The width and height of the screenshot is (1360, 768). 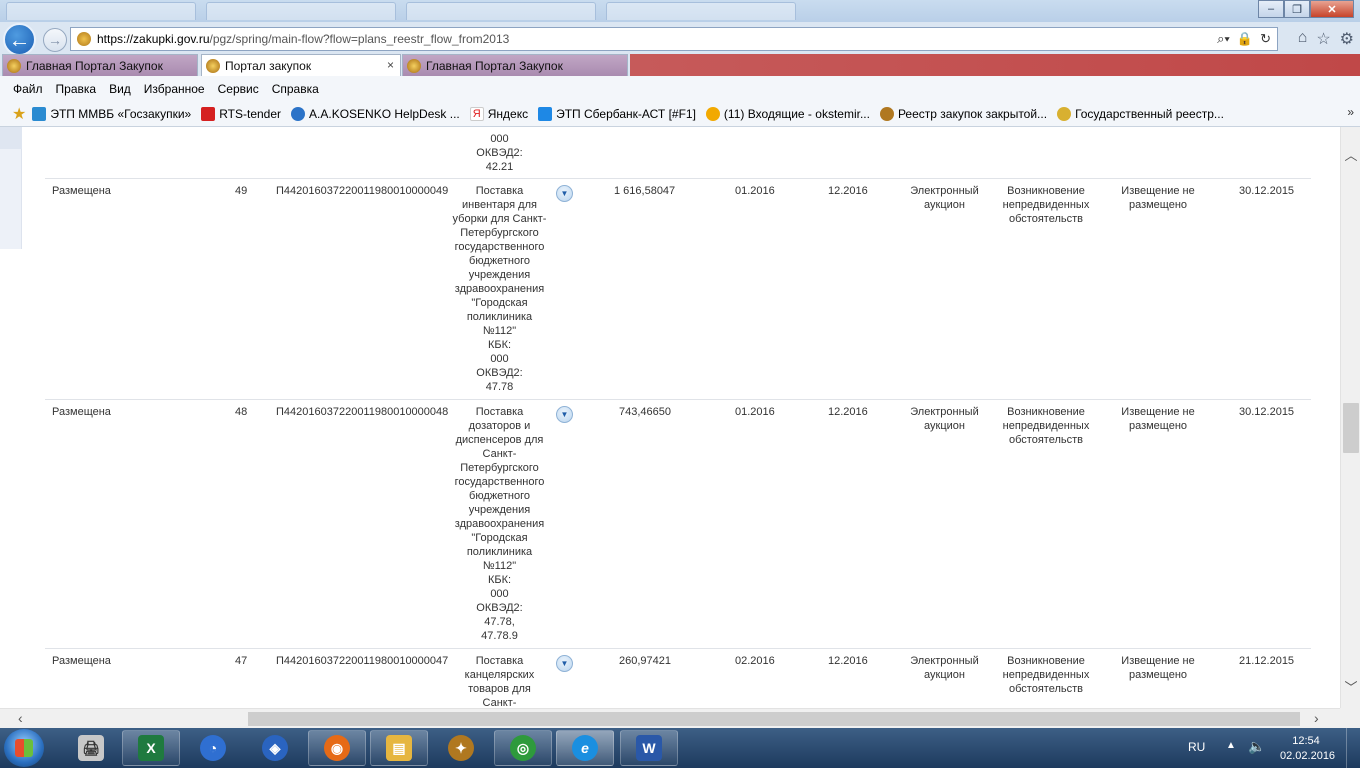 What do you see at coordinates (645, 412) in the screenshot?
I see `amount-cell: 743,46650` at bounding box center [645, 412].